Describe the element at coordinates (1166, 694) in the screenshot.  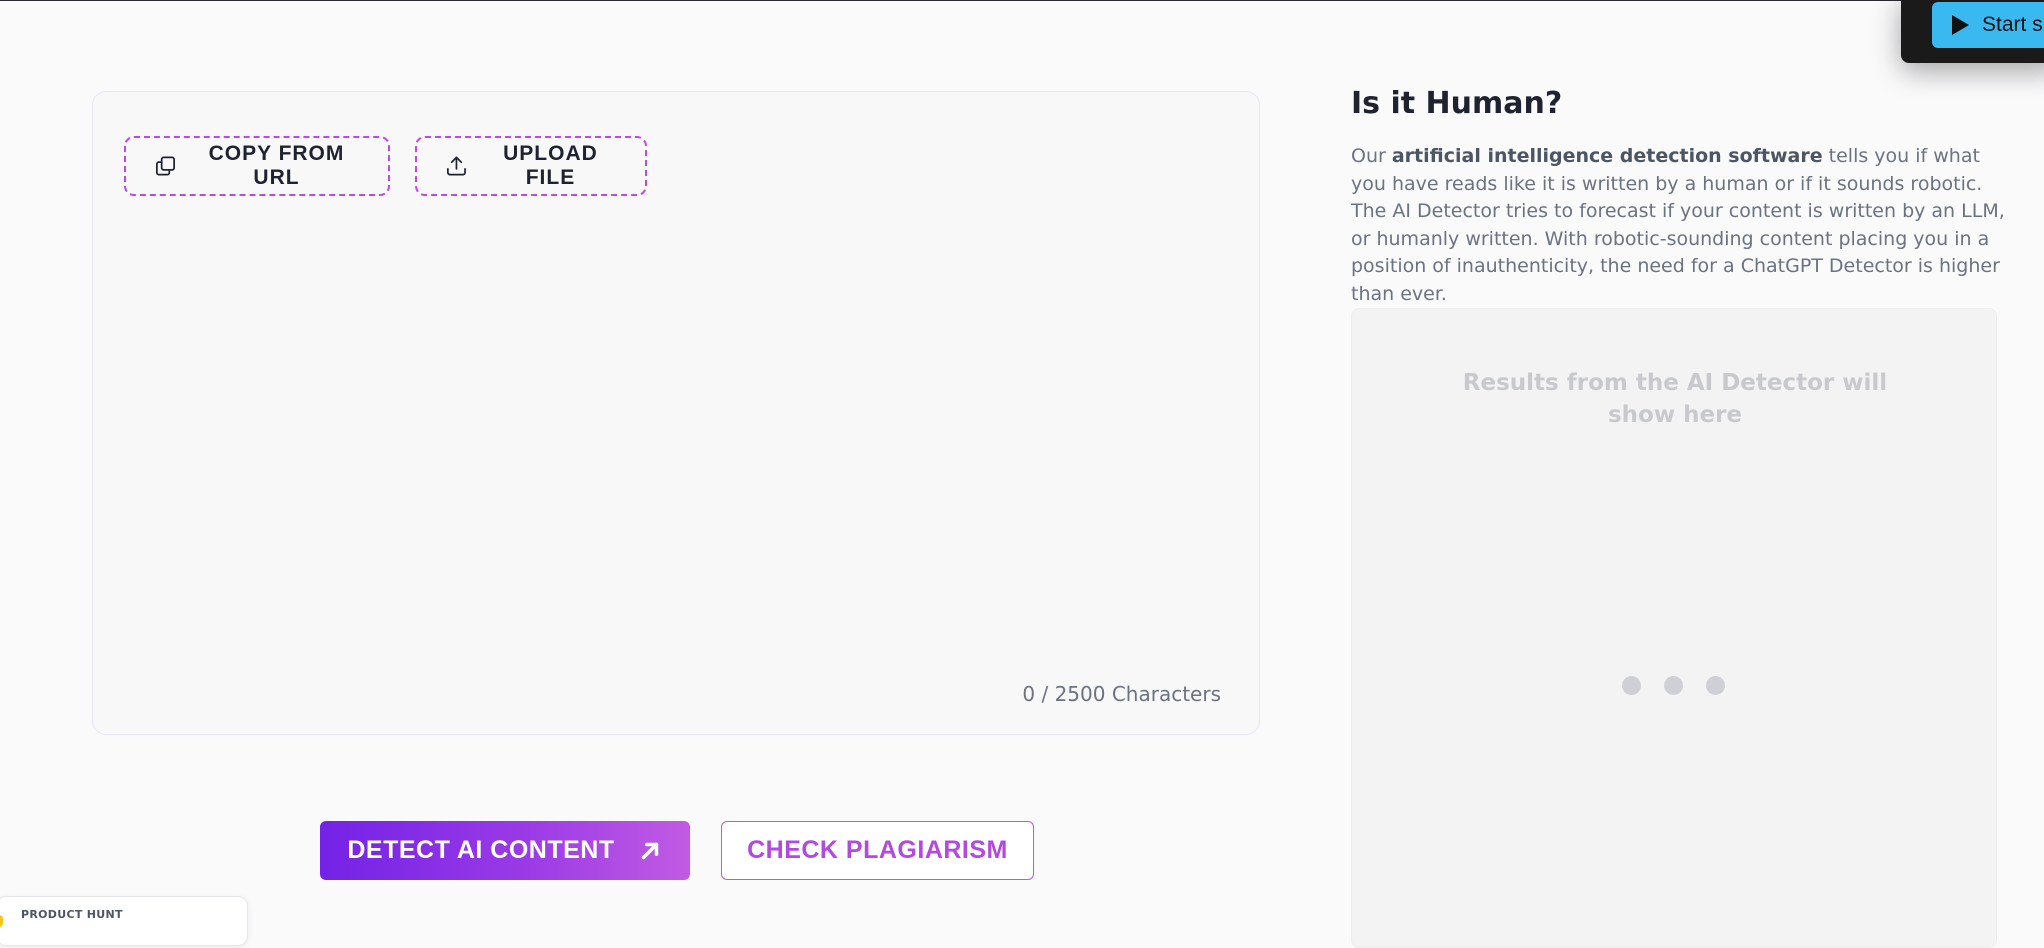
I see `char-count-suffix: Characters` at that location.